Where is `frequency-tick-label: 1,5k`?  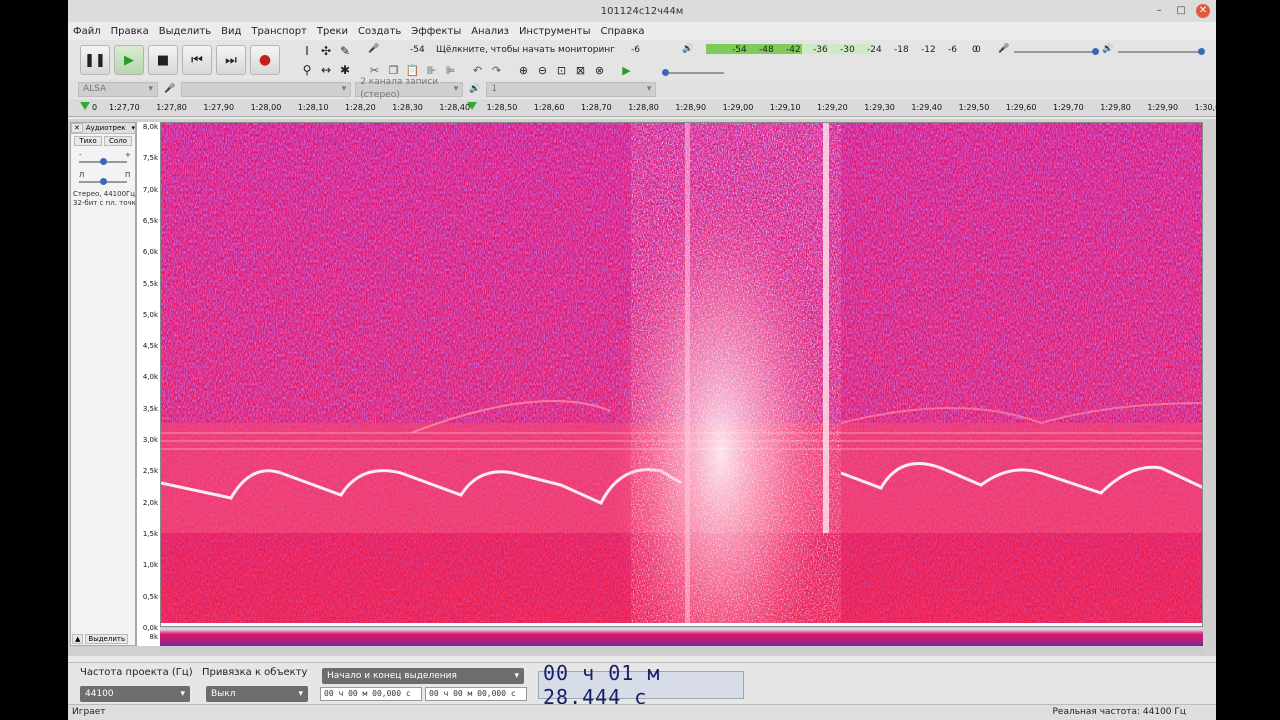 frequency-tick-label: 1,5k is located at coordinates (150, 533).